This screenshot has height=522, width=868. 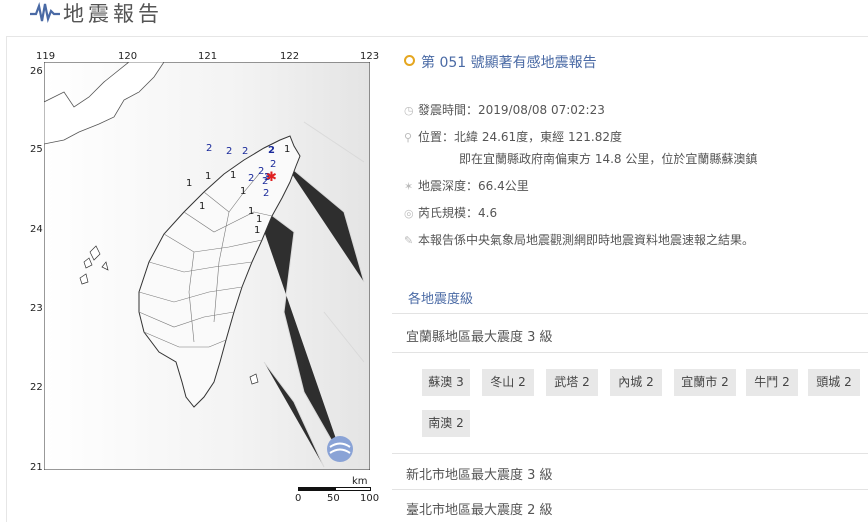 What do you see at coordinates (36, 71) in the screenshot?
I see `y-tick: 26` at bounding box center [36, 71].